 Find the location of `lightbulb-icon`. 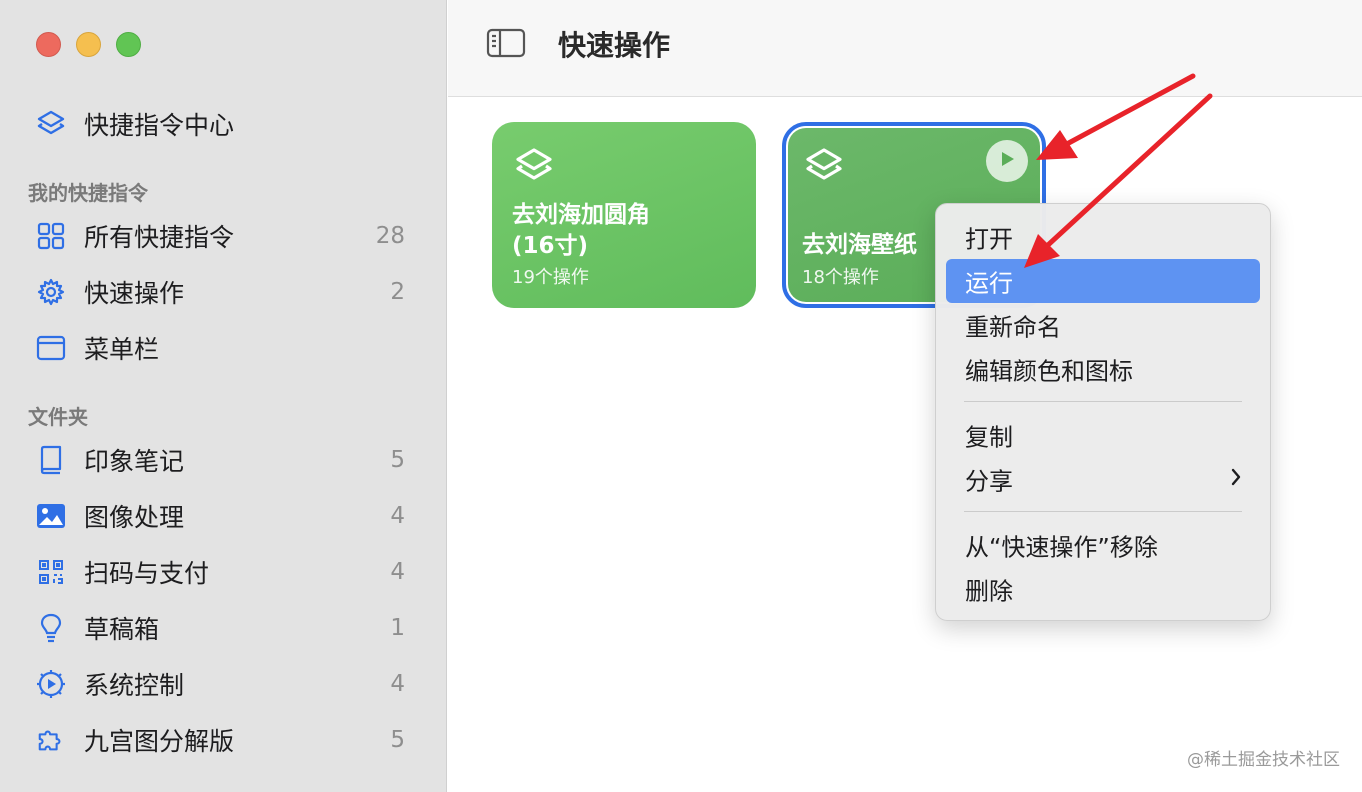

lightbulb-icon is located at coordinates (51, 628).